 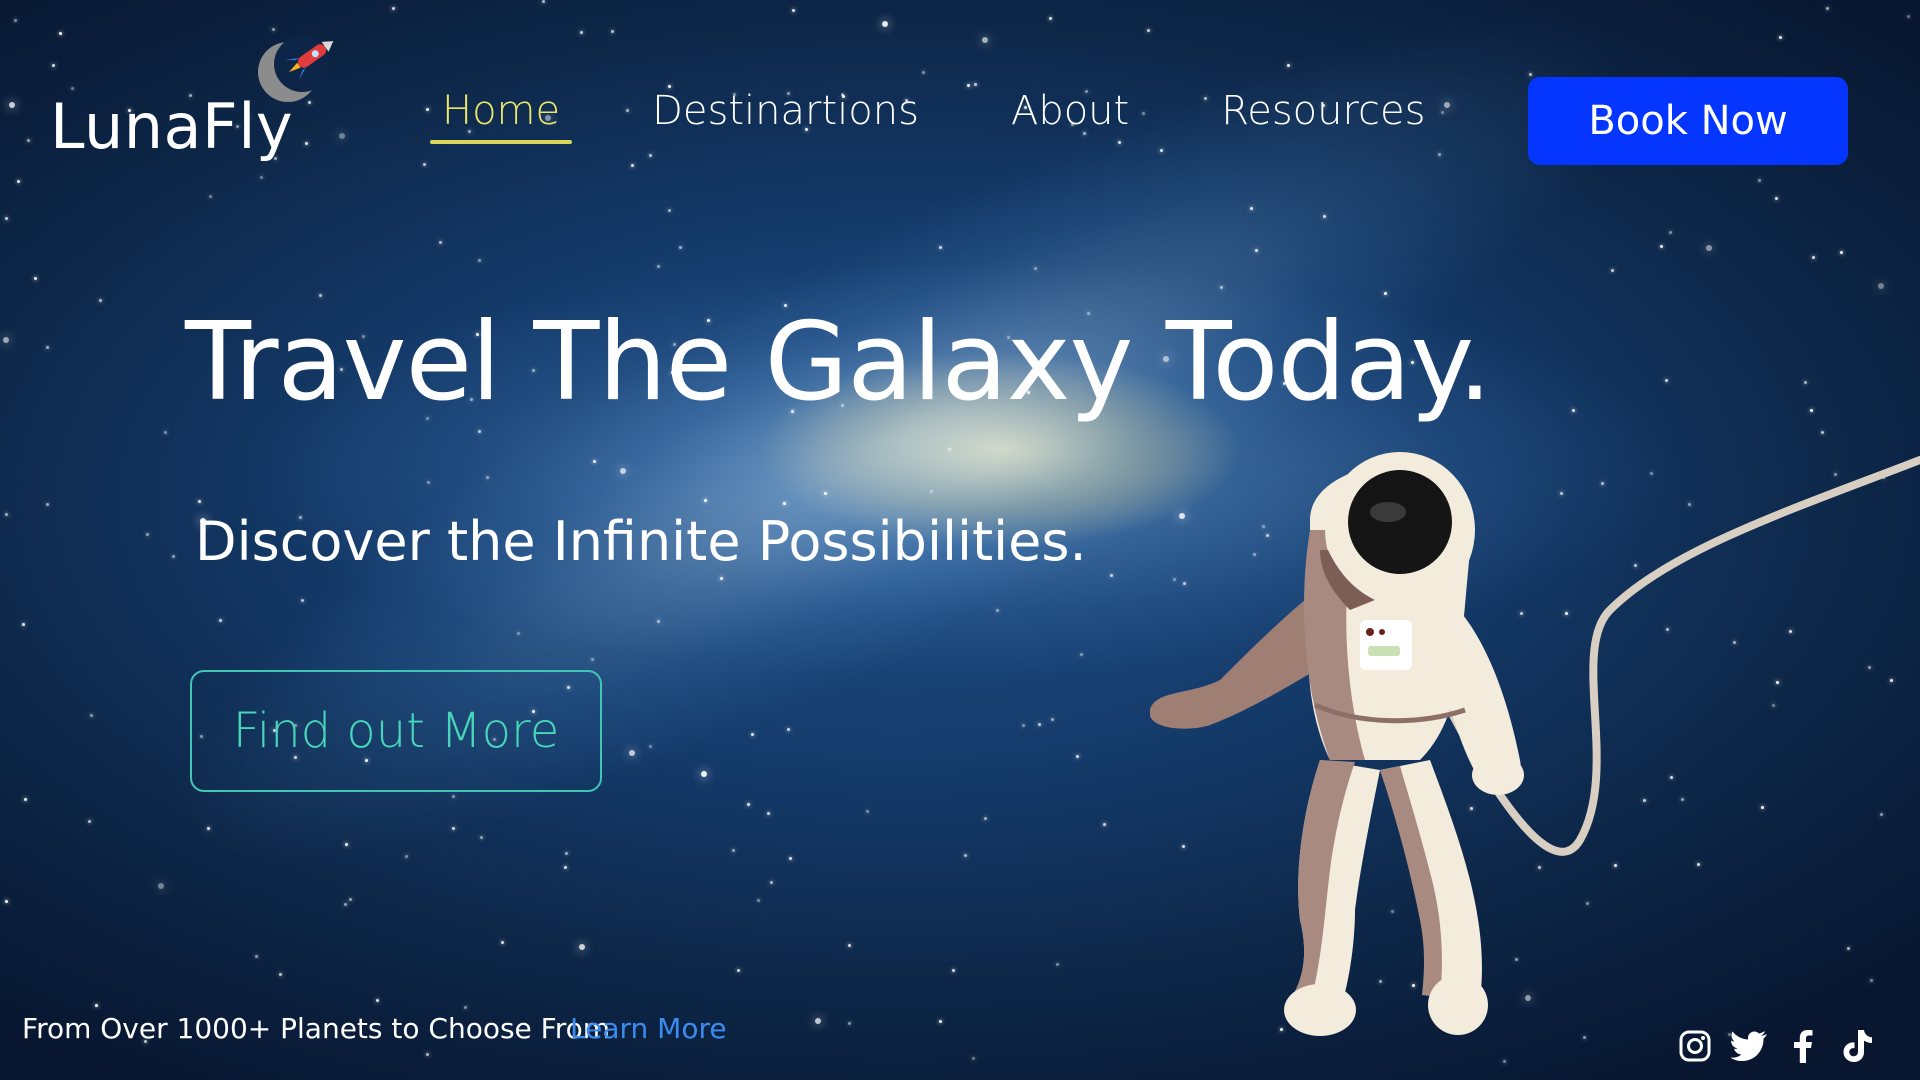 What do you see at coordinates (1857, 1046) in the screenshot?
I see `tiktok-icon` at bounding box center [1857, 1046].